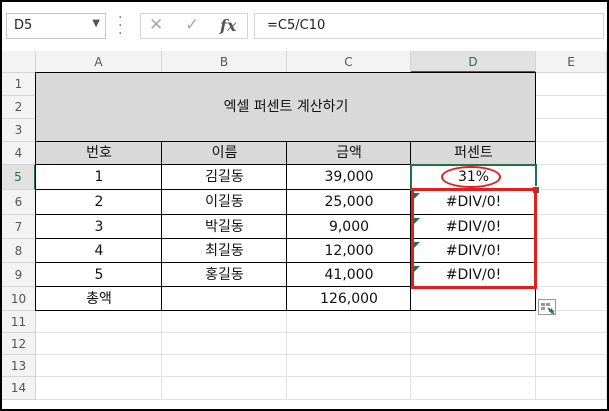  Describe the element at coordinates (99, 299) in the screenshot. I see `total-cell: 총액` at that location.